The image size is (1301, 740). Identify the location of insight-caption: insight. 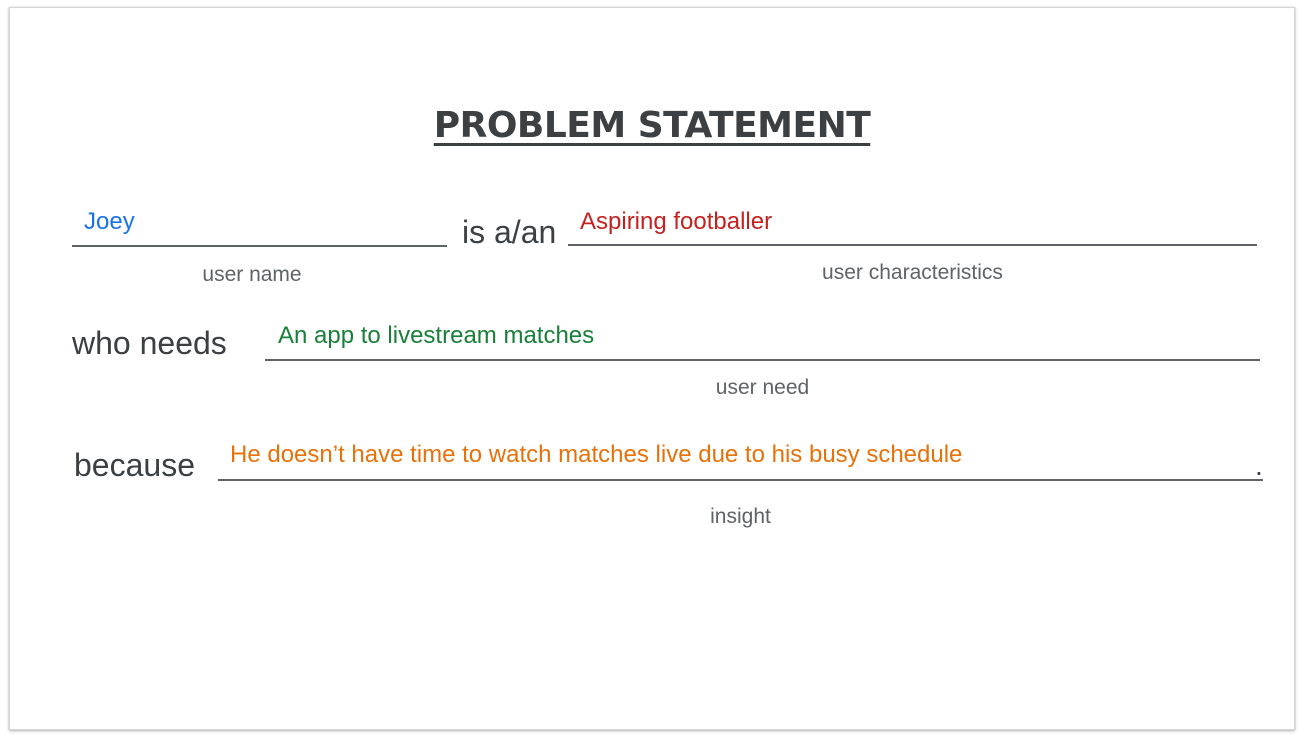
(740, 516).